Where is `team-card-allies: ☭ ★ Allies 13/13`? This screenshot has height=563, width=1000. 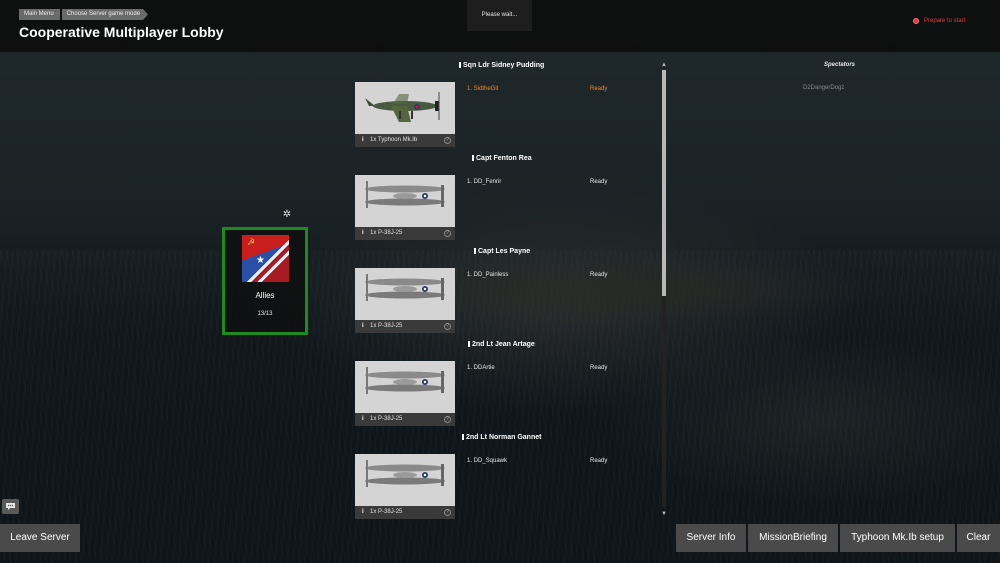 team-card-allies: ☭ ★ Allies 13/13 is located at coordinates (265, 281).